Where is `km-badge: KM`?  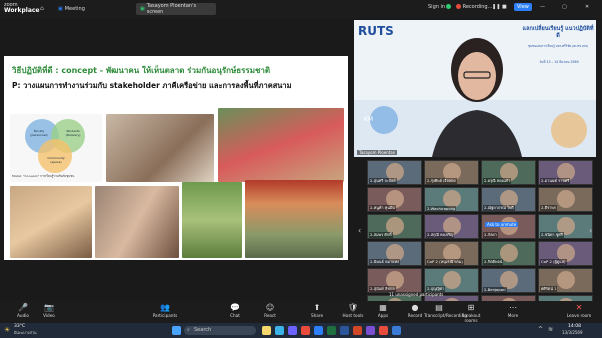
km-badge: KM is located at coordinates (369, 119).